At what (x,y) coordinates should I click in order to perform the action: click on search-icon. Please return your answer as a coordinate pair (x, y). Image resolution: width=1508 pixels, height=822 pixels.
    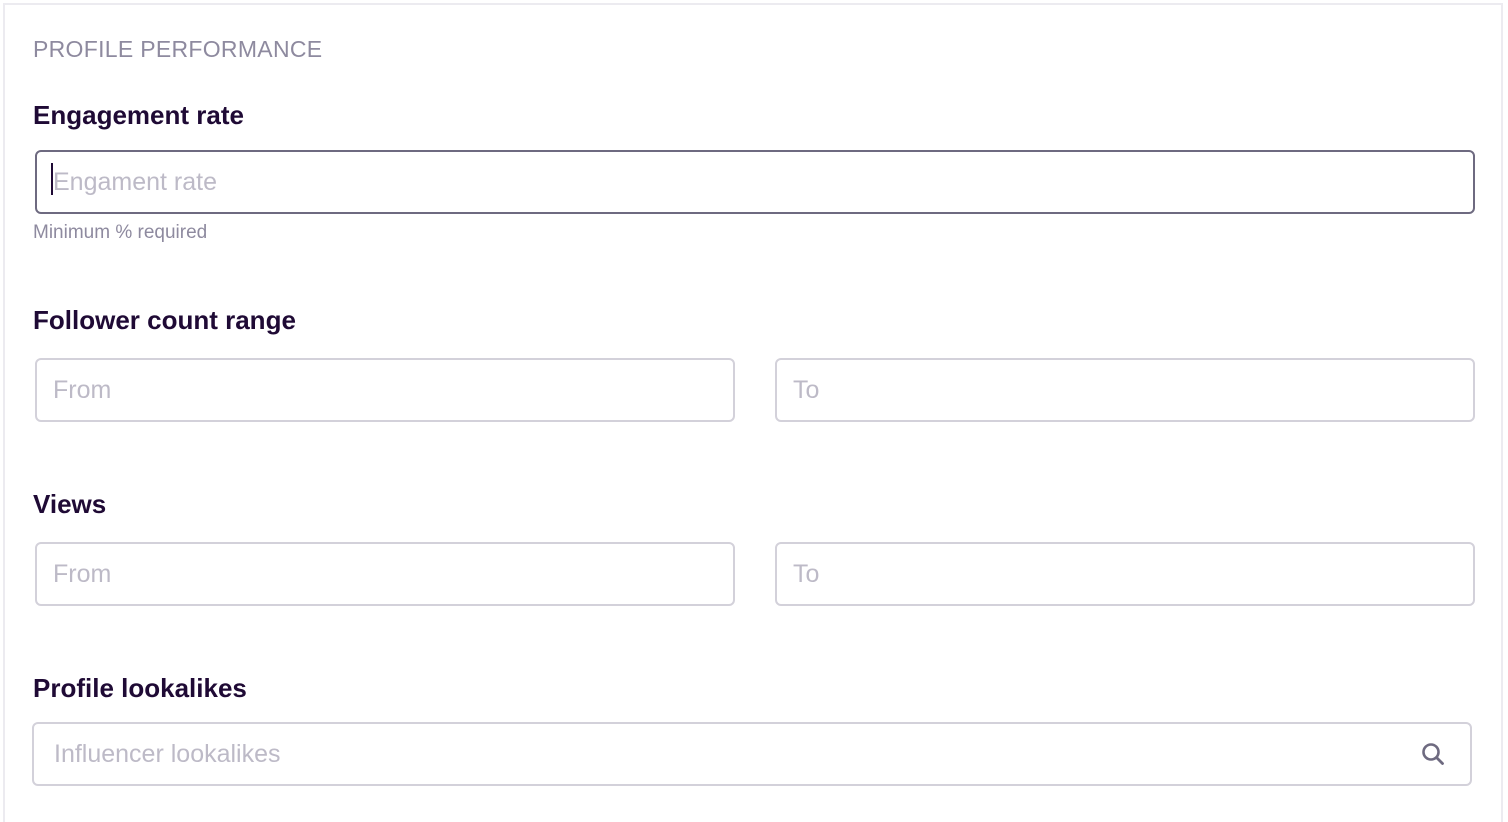
    Looking at the image, I should click on (1433, 754).